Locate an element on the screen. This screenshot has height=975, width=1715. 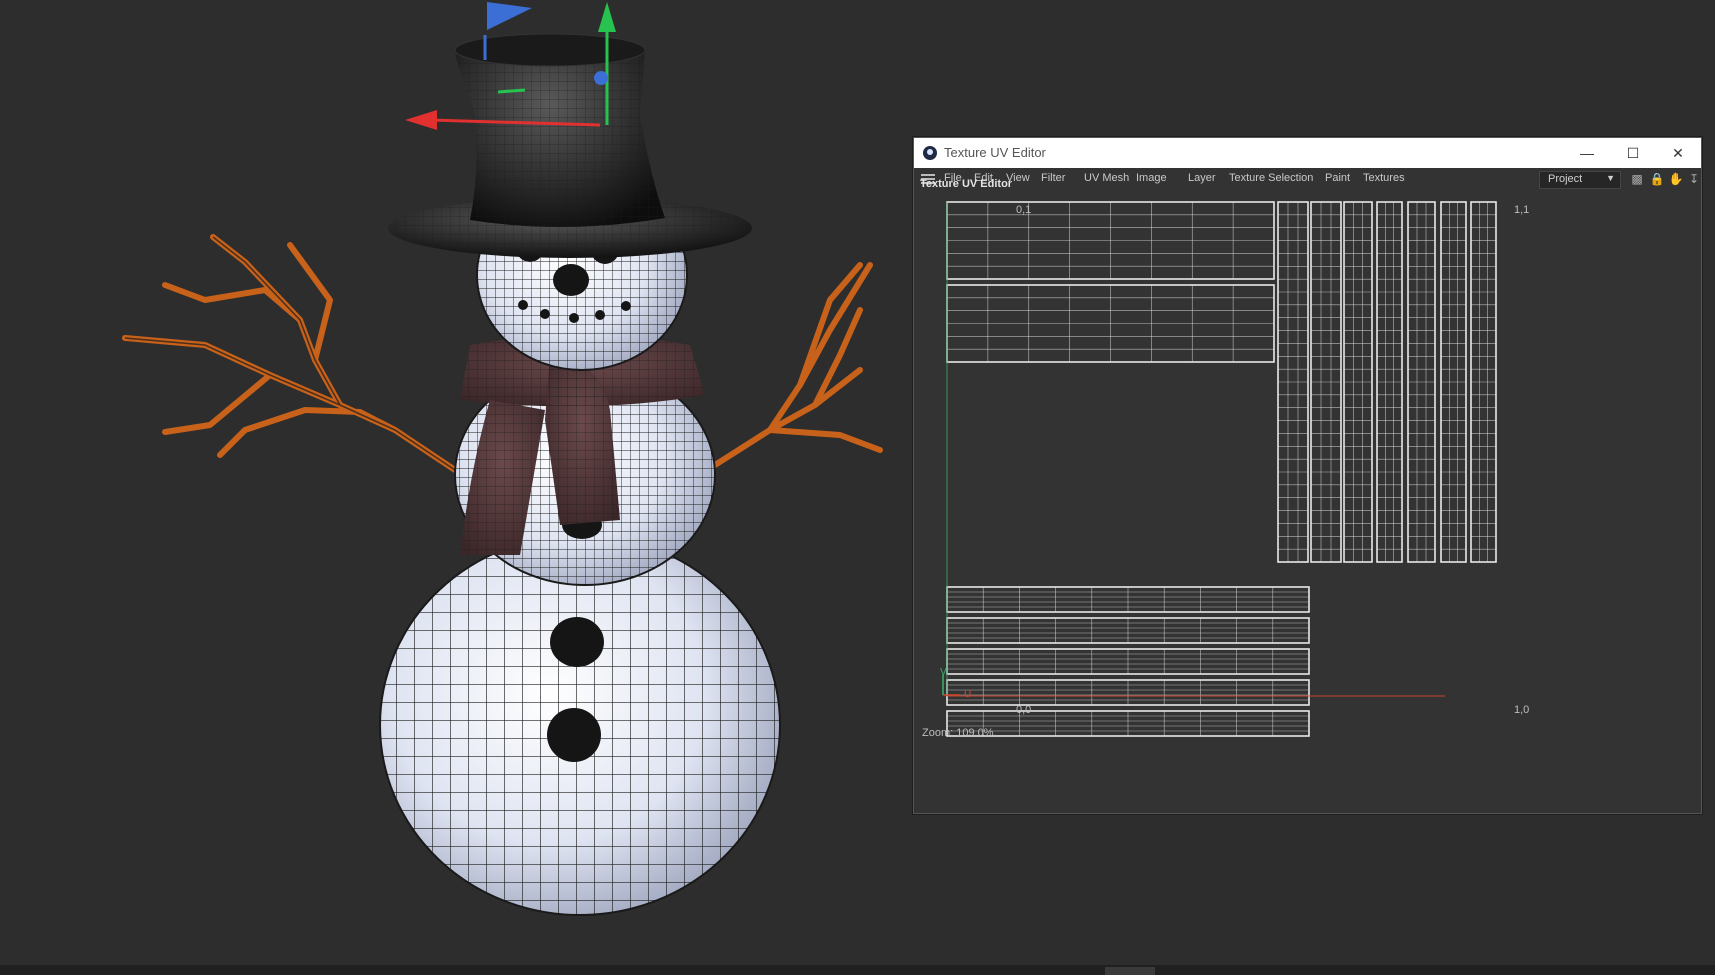
chevron-down-icon: ▼ is located at coordinates (1610, 178).